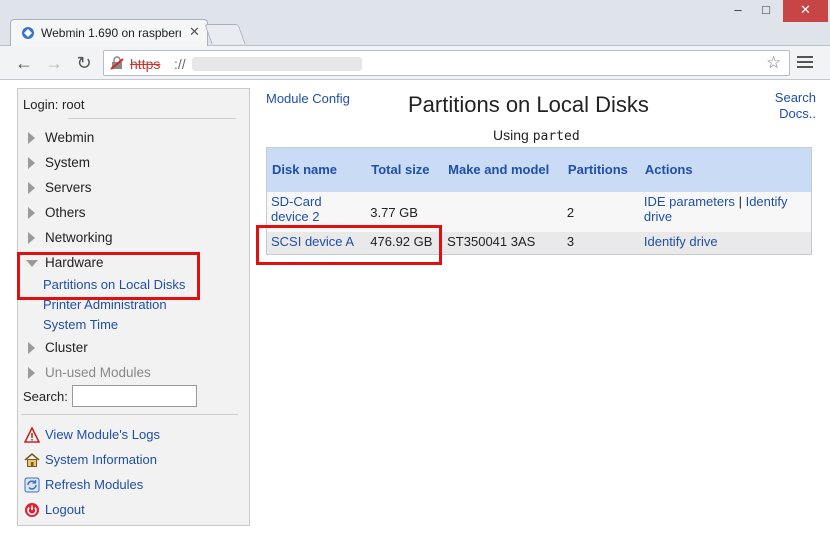 The width and height of the screenshot is (830, 539). What do you see at coordinates (105, 304) in the screenshot?
I see `module-printer-administration: Printer Administration` at bounding box center [105, 304].